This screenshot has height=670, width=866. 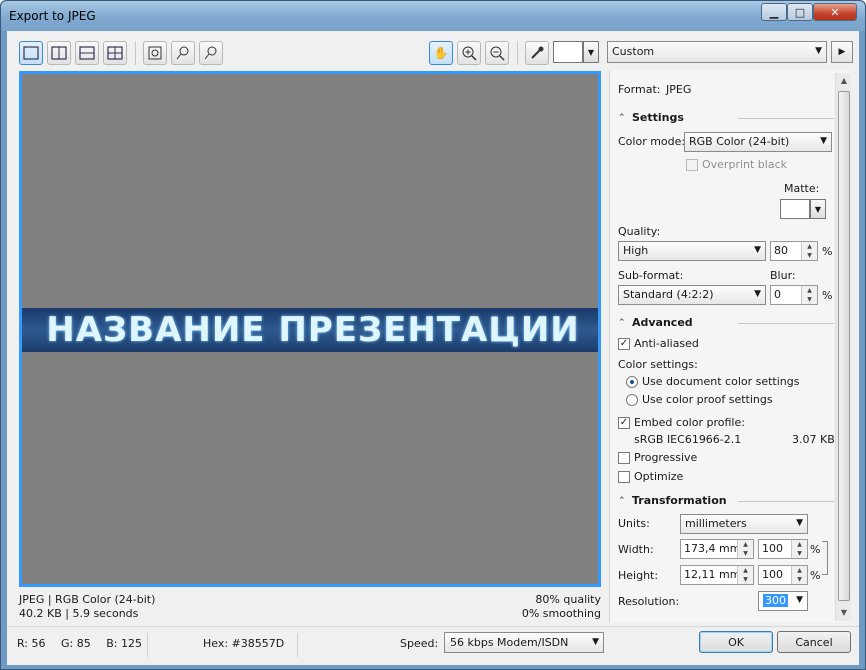 I want to click on quality-percent: %, so click(x=827, y=251).